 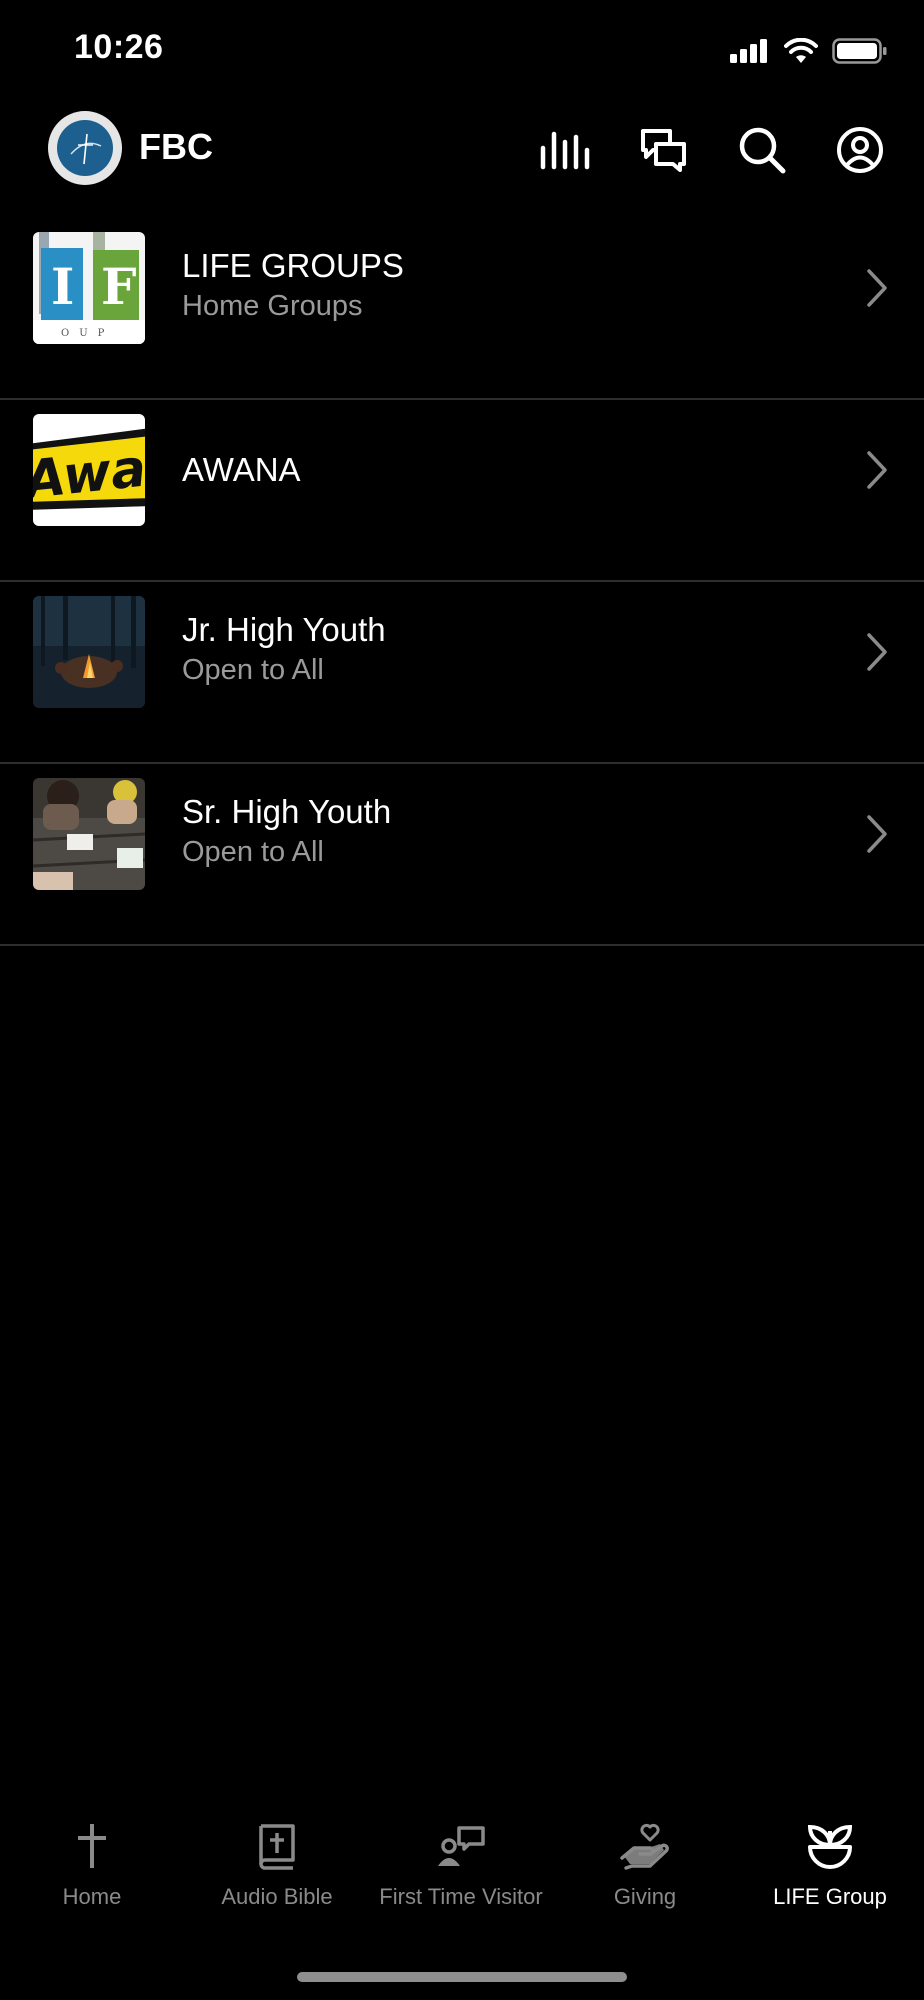 I want to click on tab-label: LIFE Group, so click(x=830, y=1896).